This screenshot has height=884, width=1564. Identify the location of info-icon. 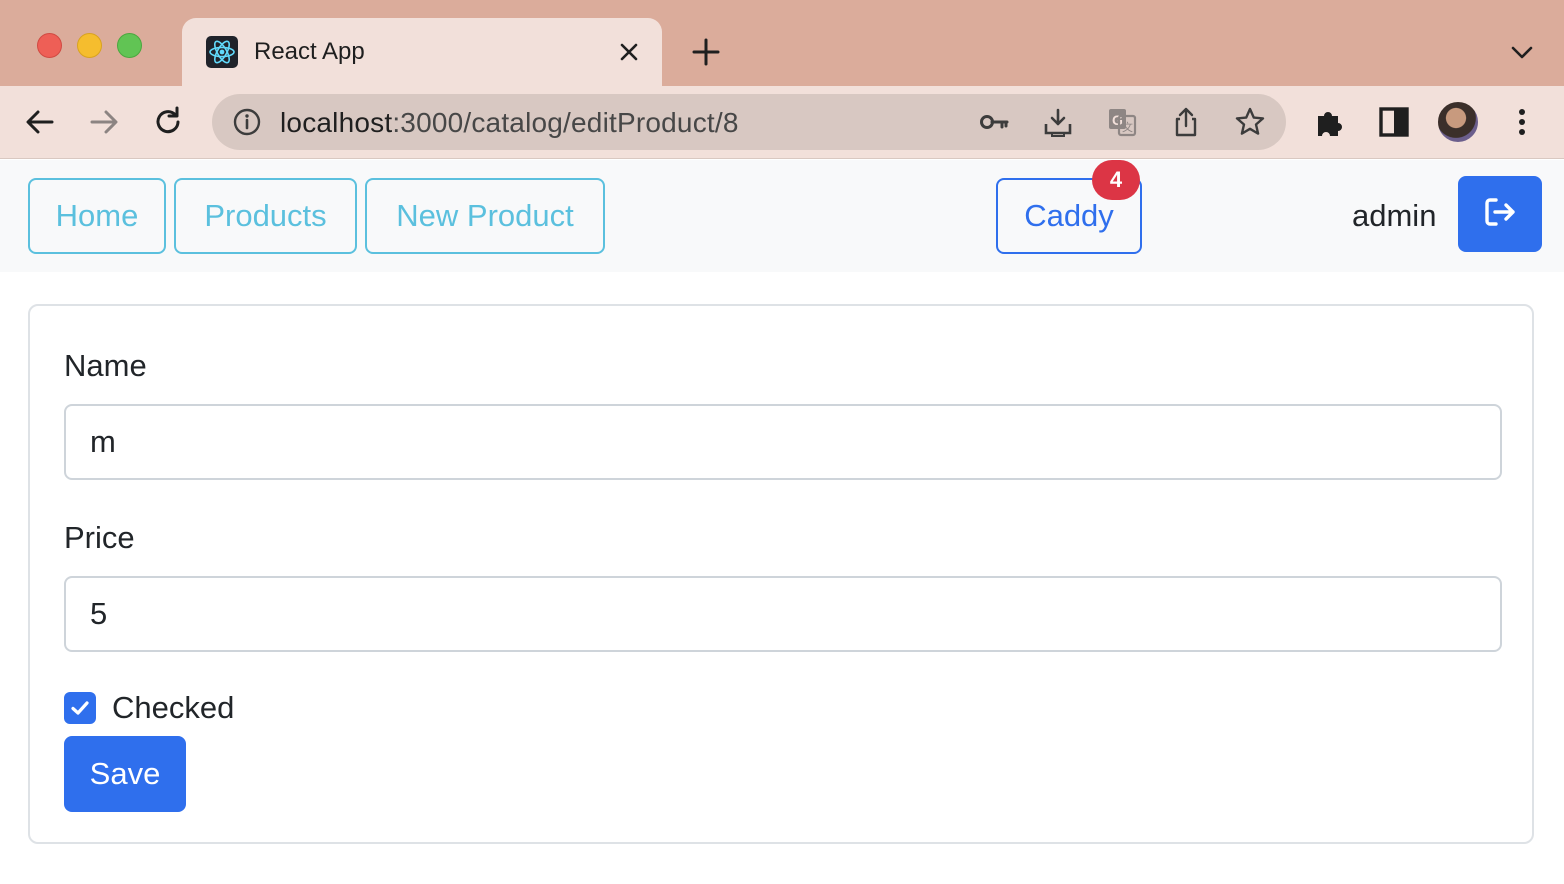
(247, 122).